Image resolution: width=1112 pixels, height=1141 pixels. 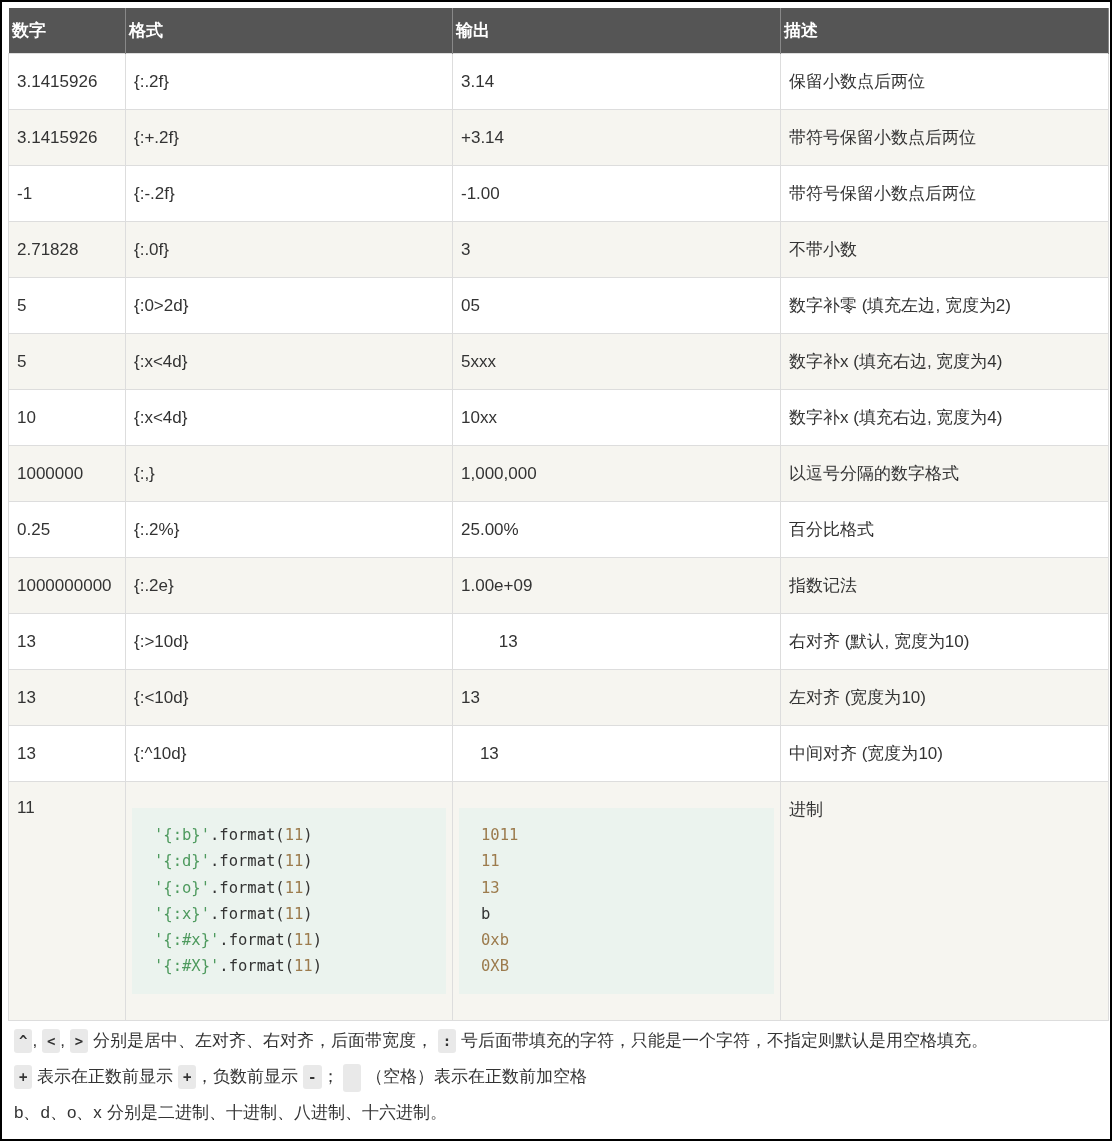 What do you see at coordinates (67, 529) in the screenshot?
I see `table-cell: 0.25` at bounding box center [67, 529].